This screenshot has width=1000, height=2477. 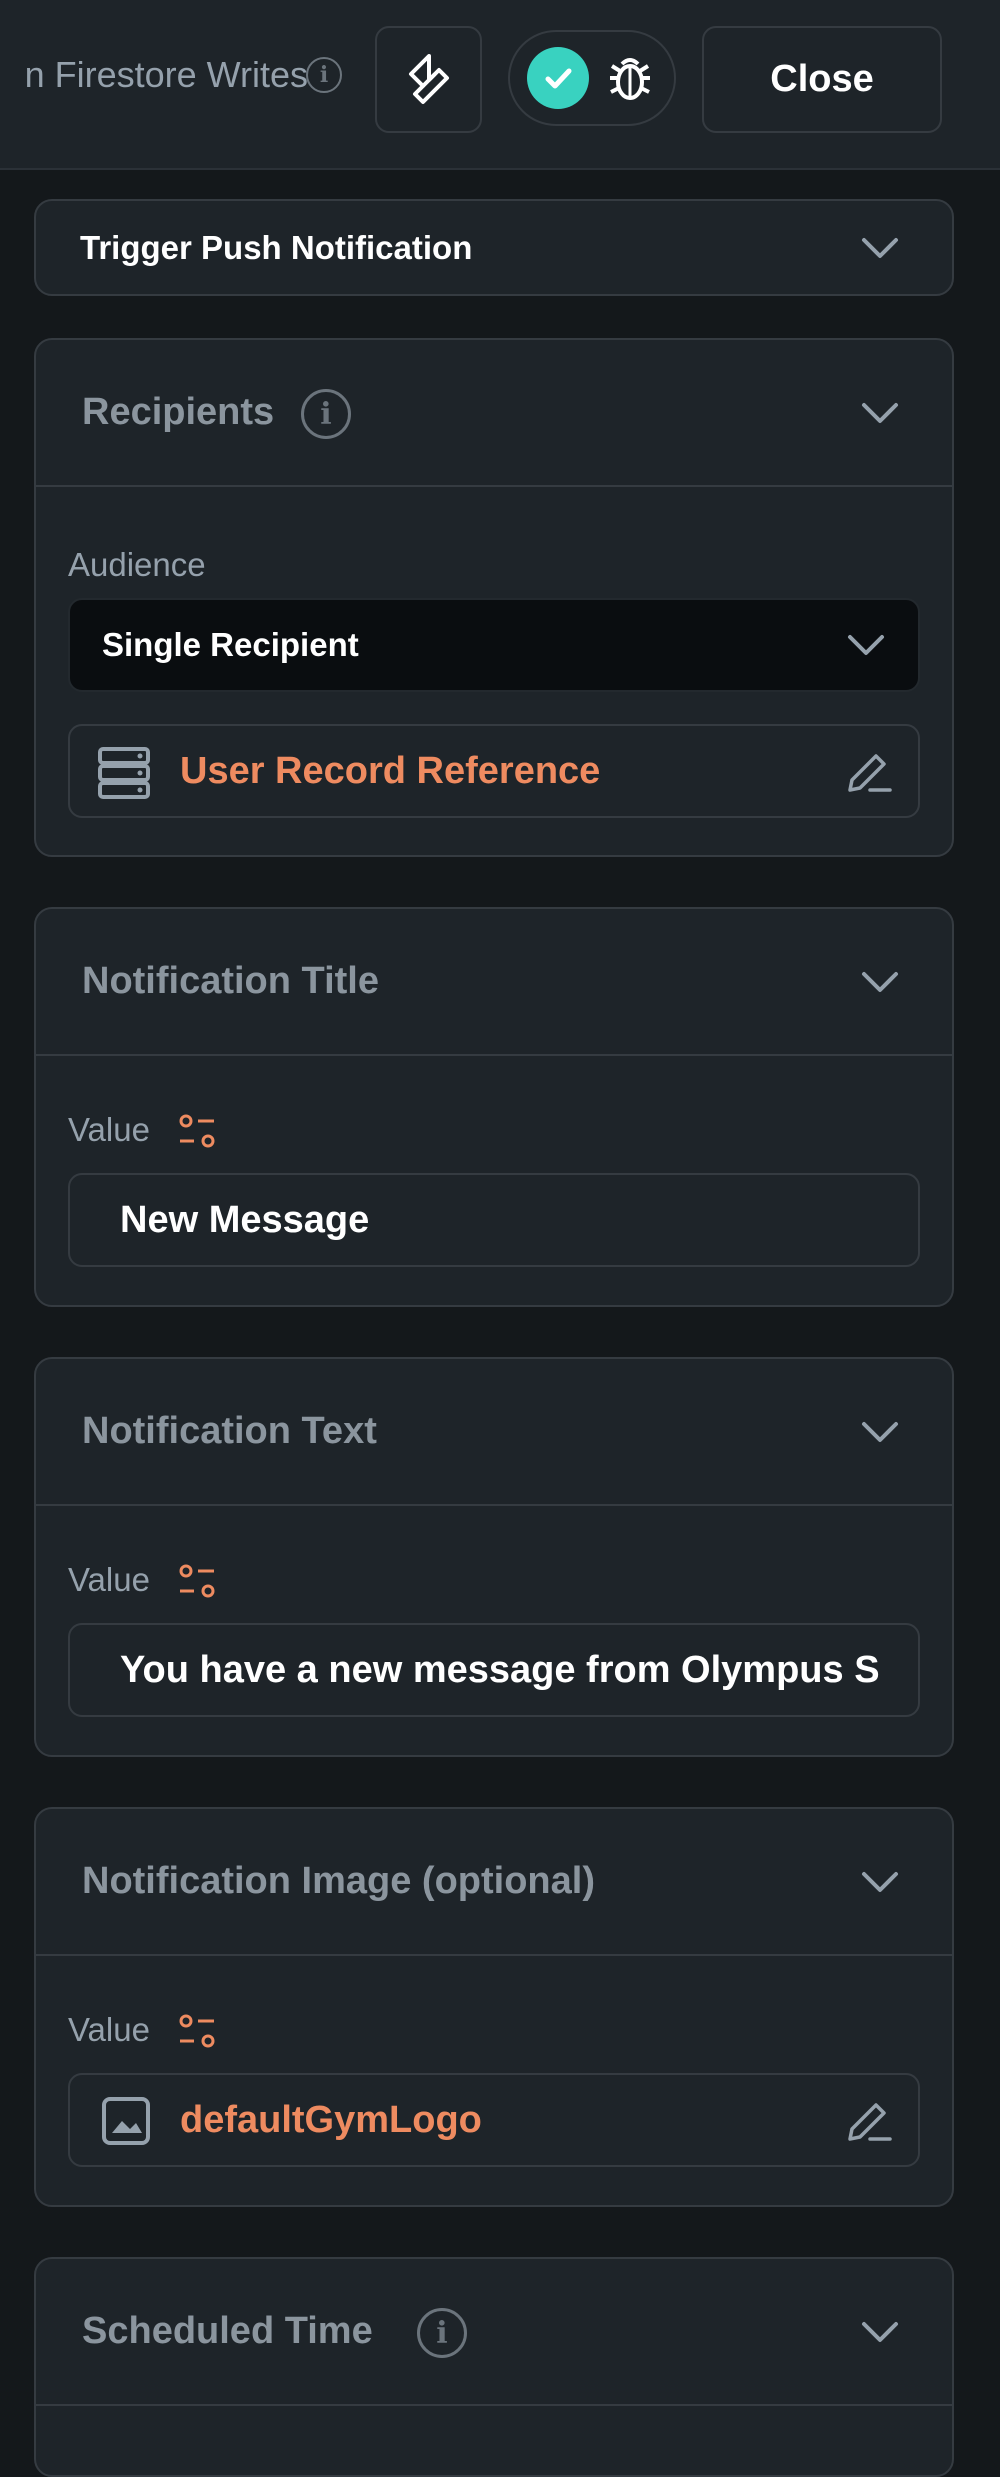 I want to click on trigger-title: Trigger Push Notification, so click(x=276, y=247).